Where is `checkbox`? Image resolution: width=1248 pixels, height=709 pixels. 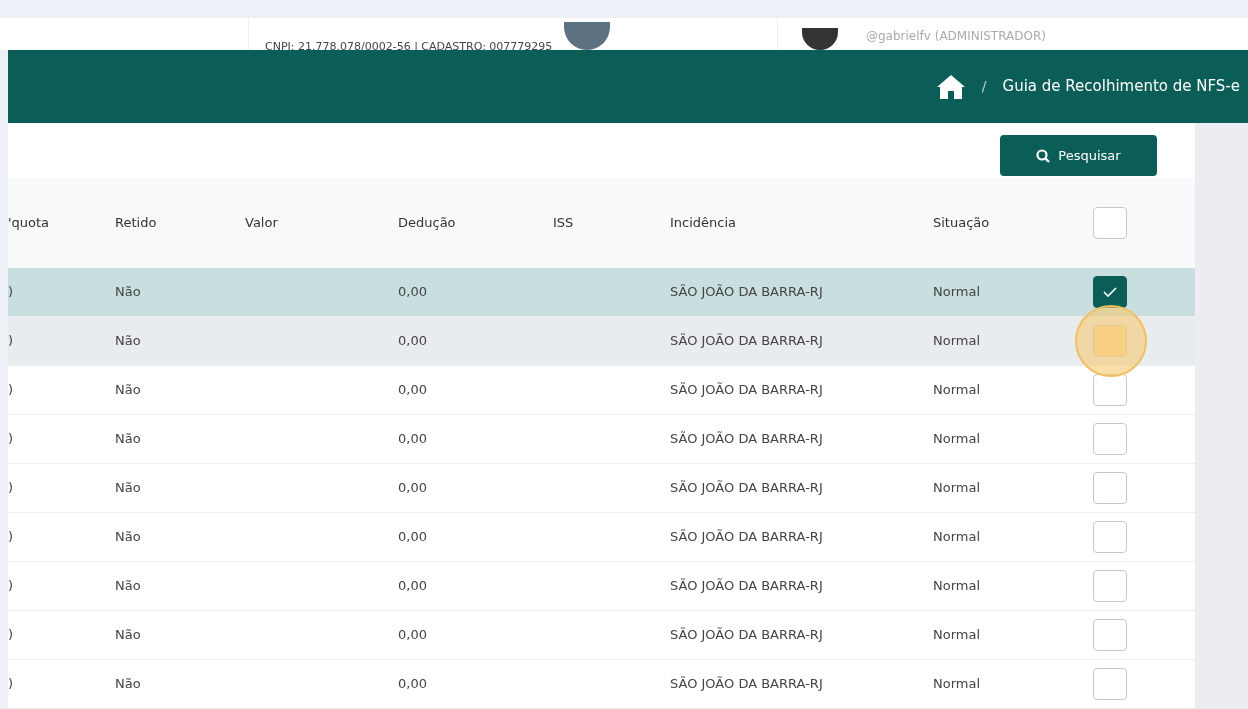 checkbox is located at coordinates (1110, 292).